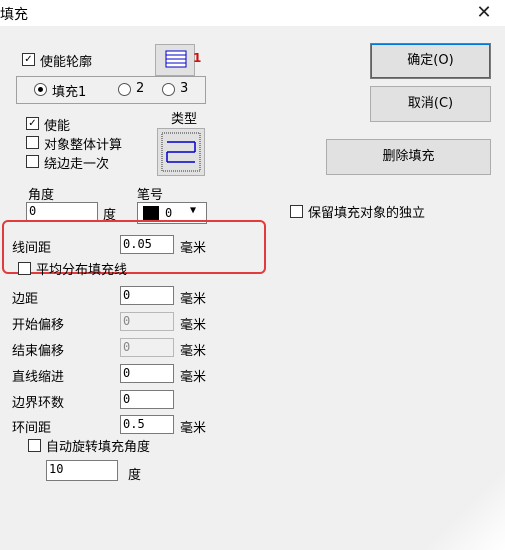  I want to click on enable-label: 使能, so click(57, 126).